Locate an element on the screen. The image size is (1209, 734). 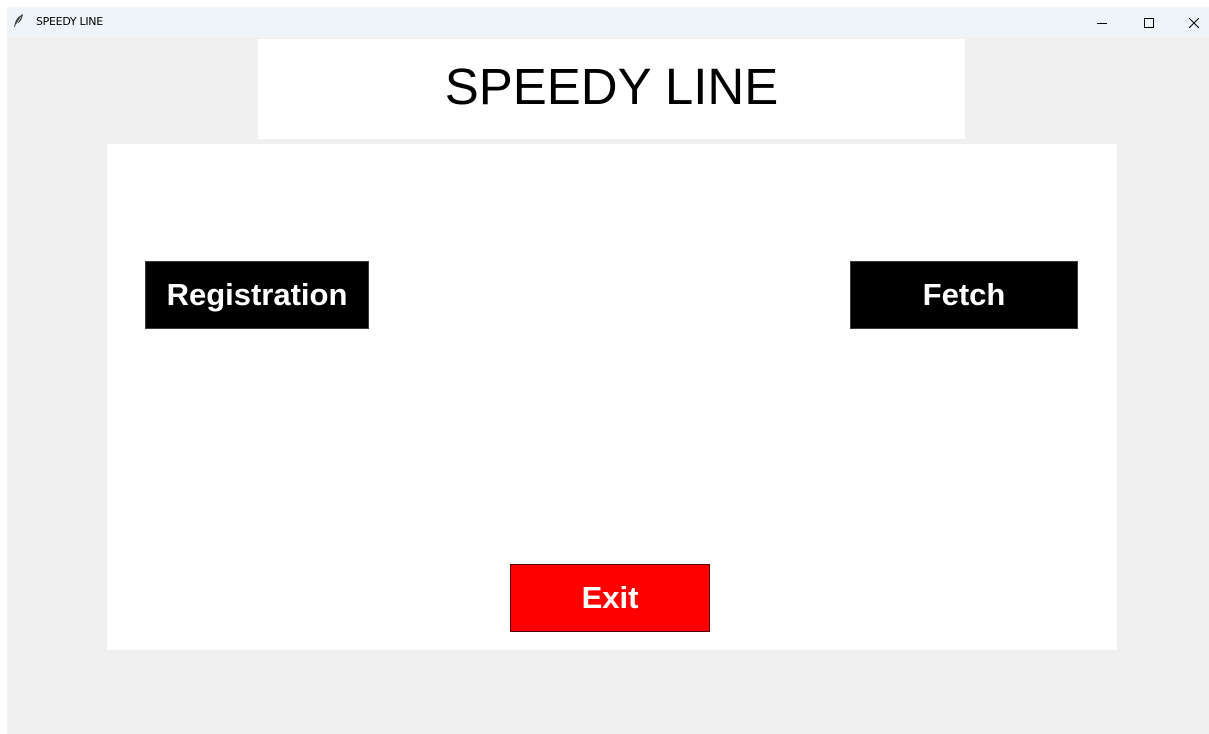
minimize-button is located at coordinates (1101, 22).